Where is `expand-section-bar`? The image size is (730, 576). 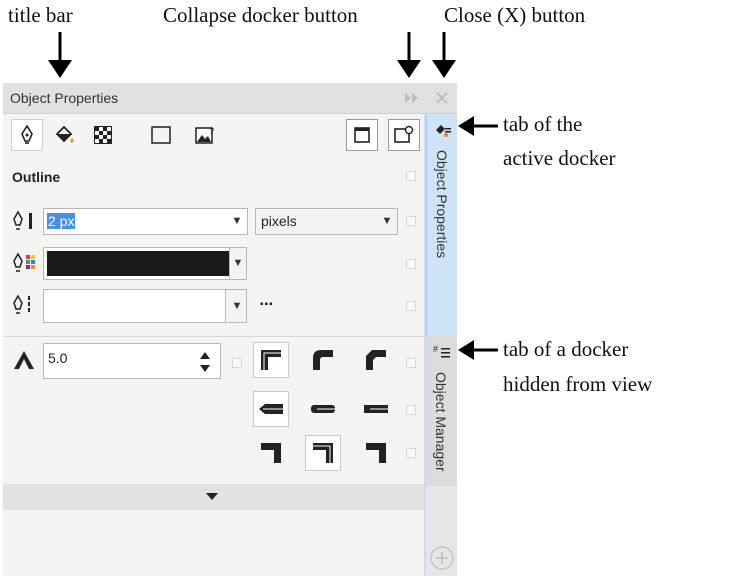 expand-section-bar is located at coordinates (213, 497).